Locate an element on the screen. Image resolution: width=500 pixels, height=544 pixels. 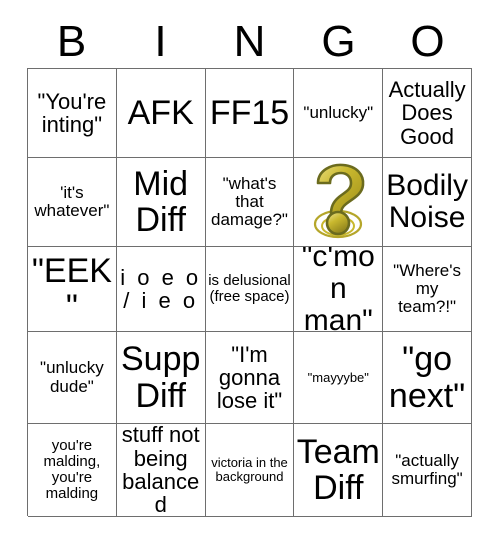
bingo-cell-r2c3: "what's that damage?" is located at coordinates (250, 202).